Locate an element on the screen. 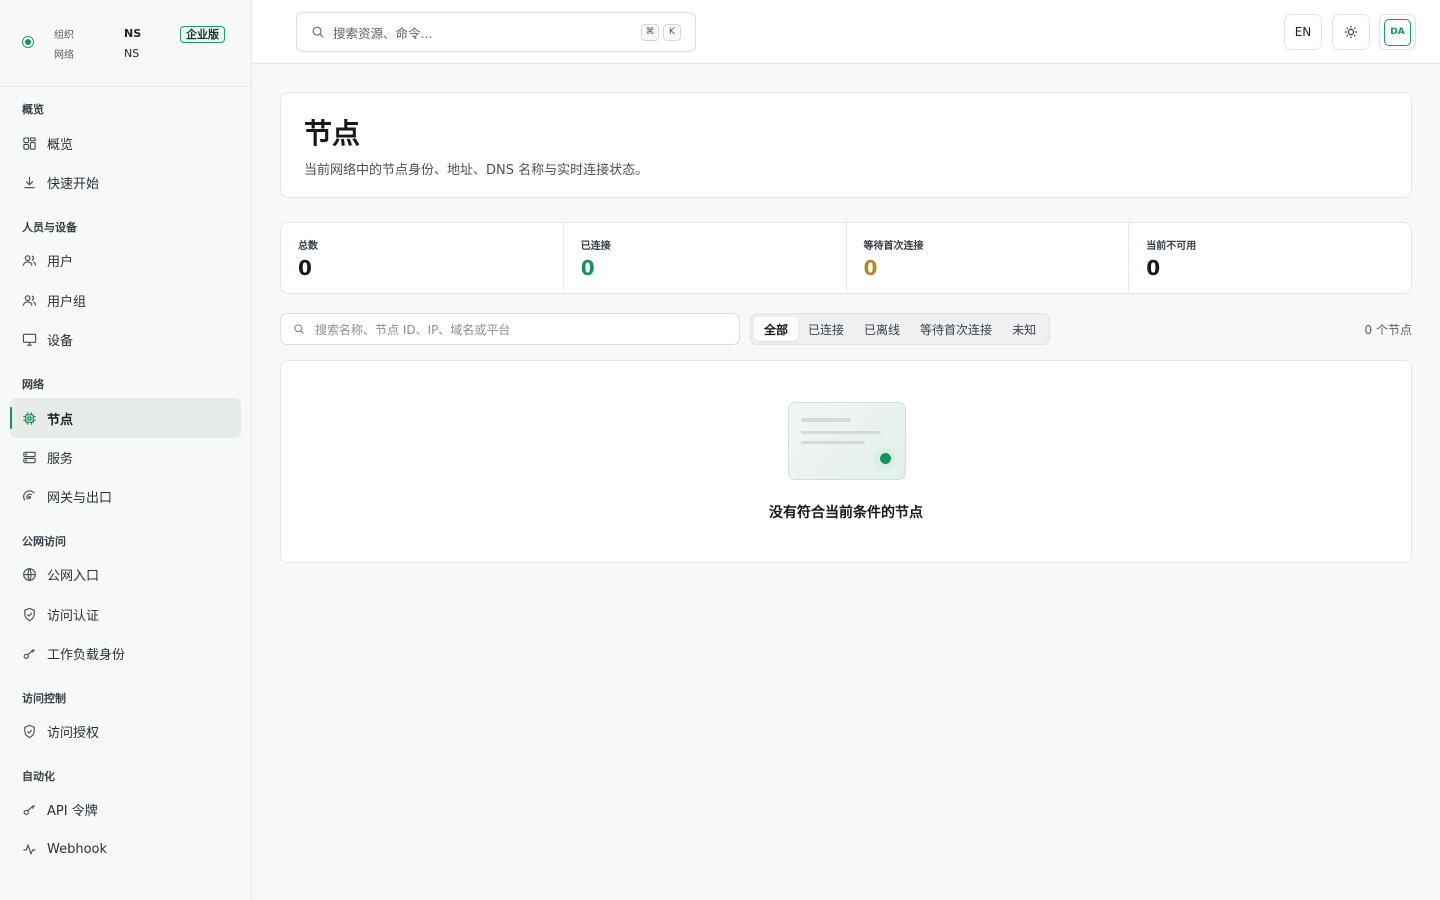 The image size is (1440, 900). avatar: DA is located at coordinates (1397, 32).